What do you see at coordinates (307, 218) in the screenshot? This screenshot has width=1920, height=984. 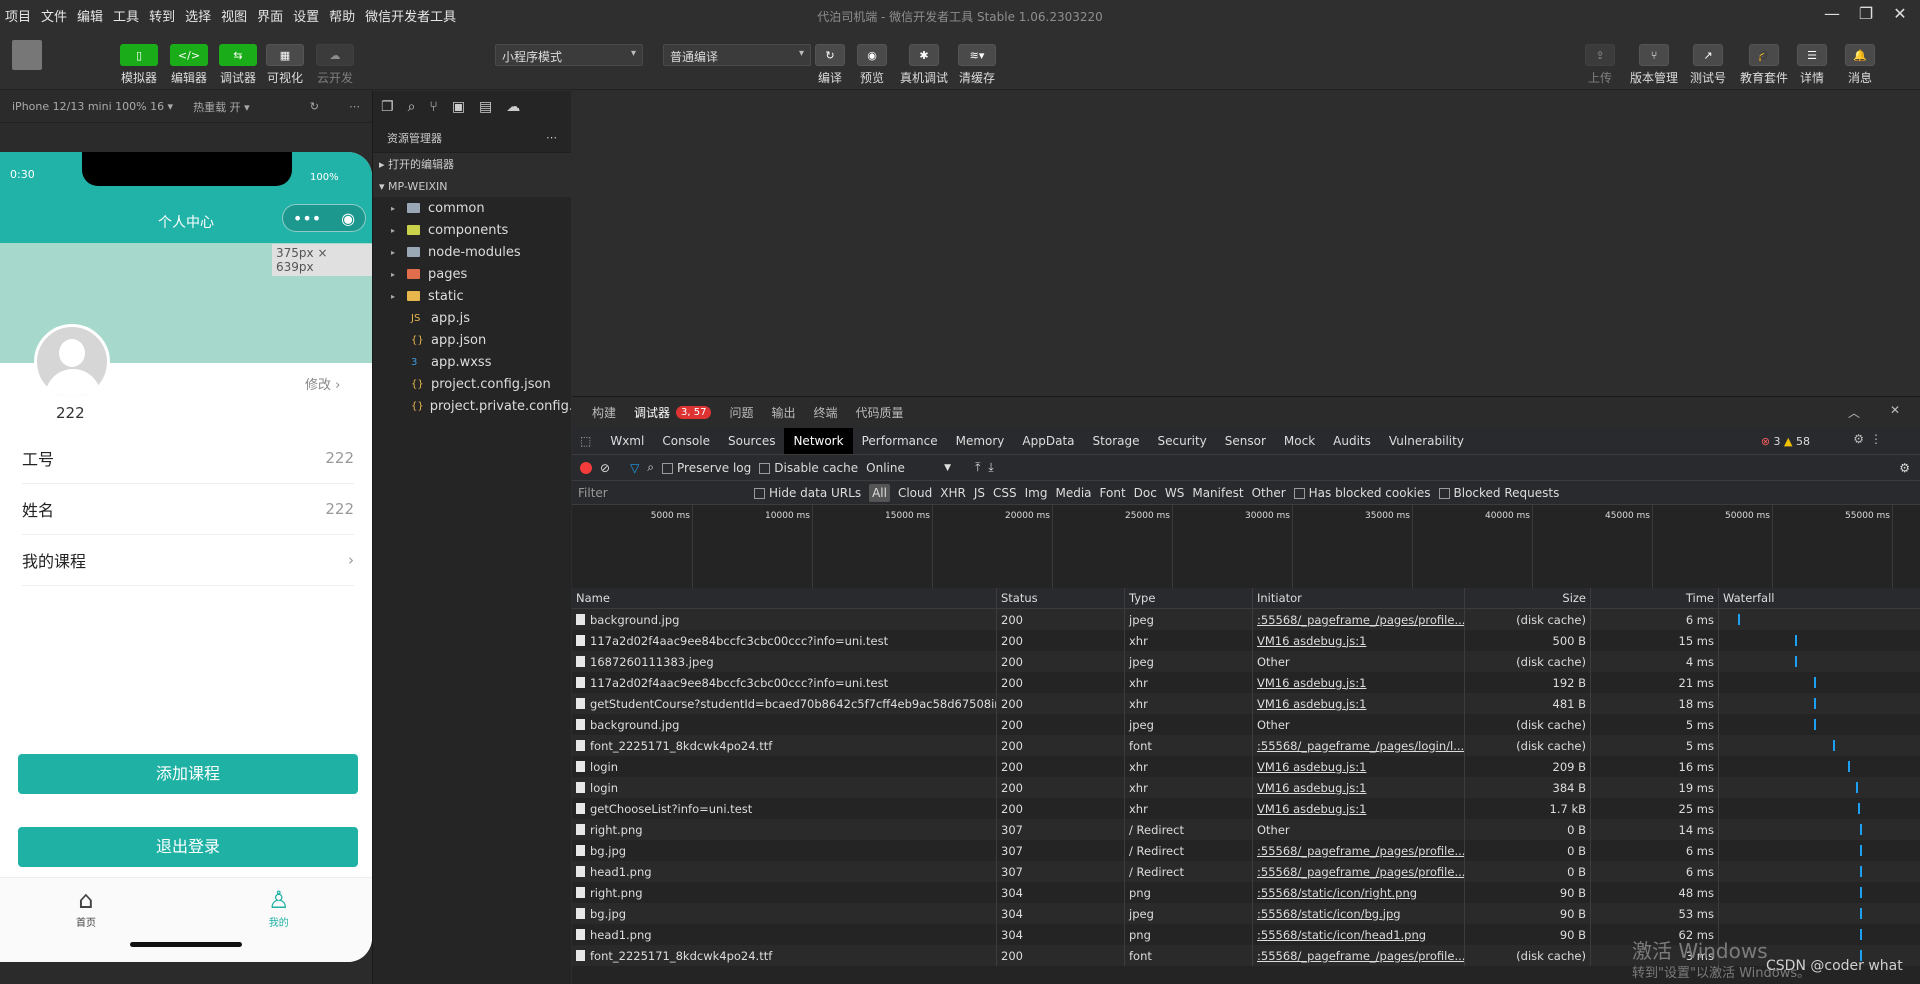 I see `more-dots-icon: •••` at bounding box center [307, 218].